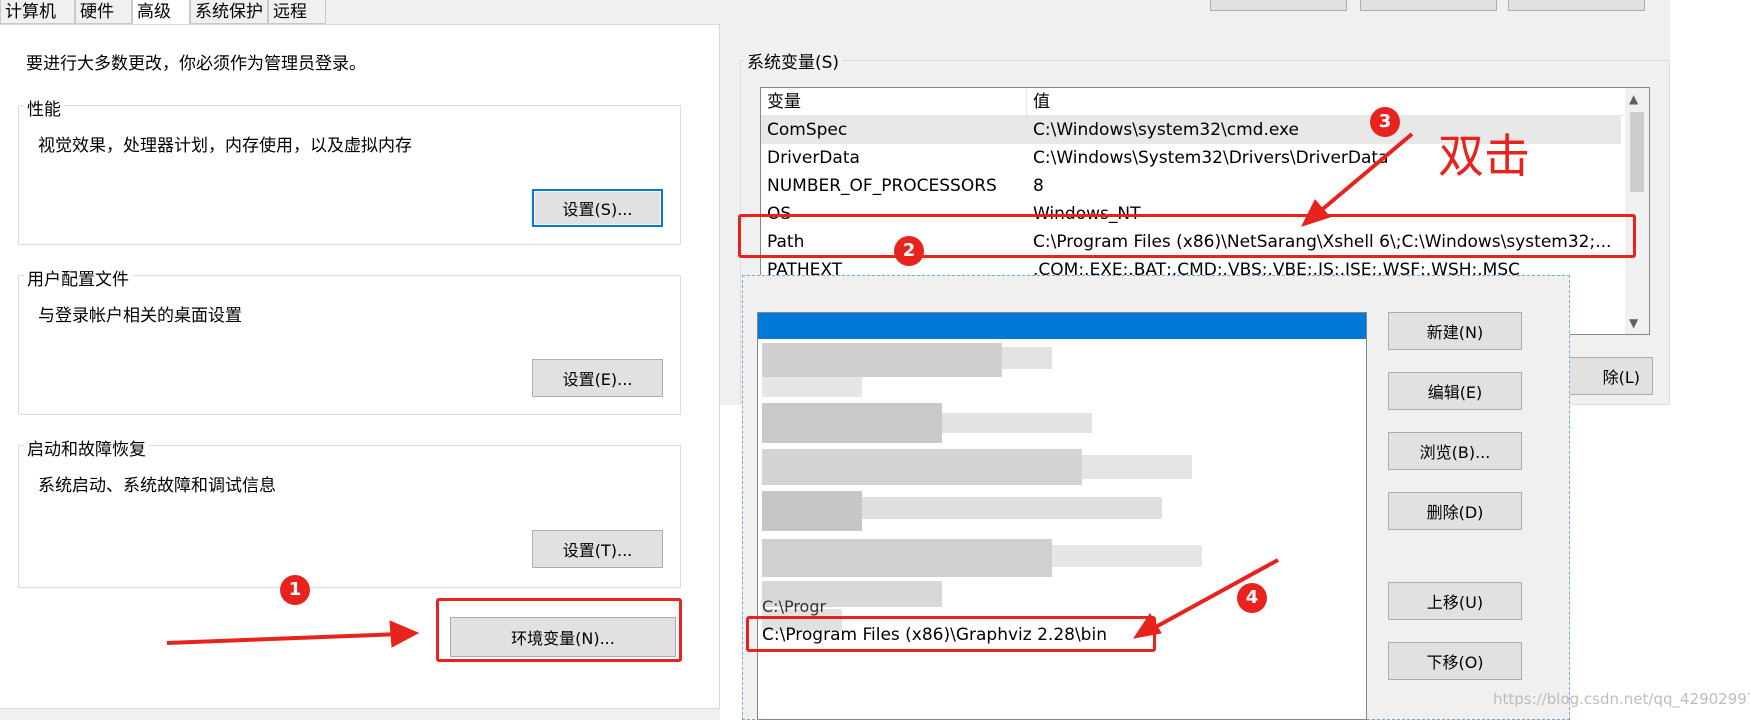 This screenshot has height=720, width=1750. I want to click on watermark: https://blog.csdn.net/qq_42902997, so click(1621, 699).